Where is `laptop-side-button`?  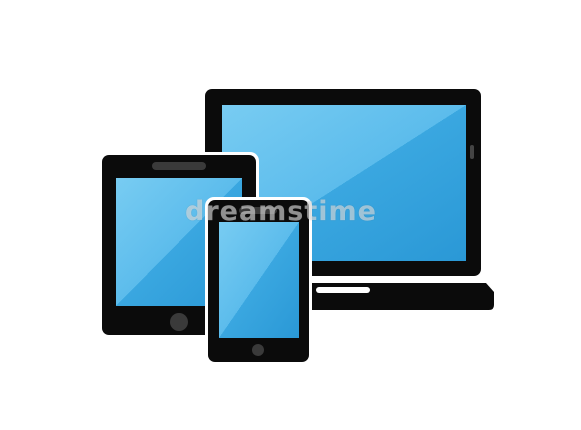
laptop-side-button is located at coordinates (472, 152).